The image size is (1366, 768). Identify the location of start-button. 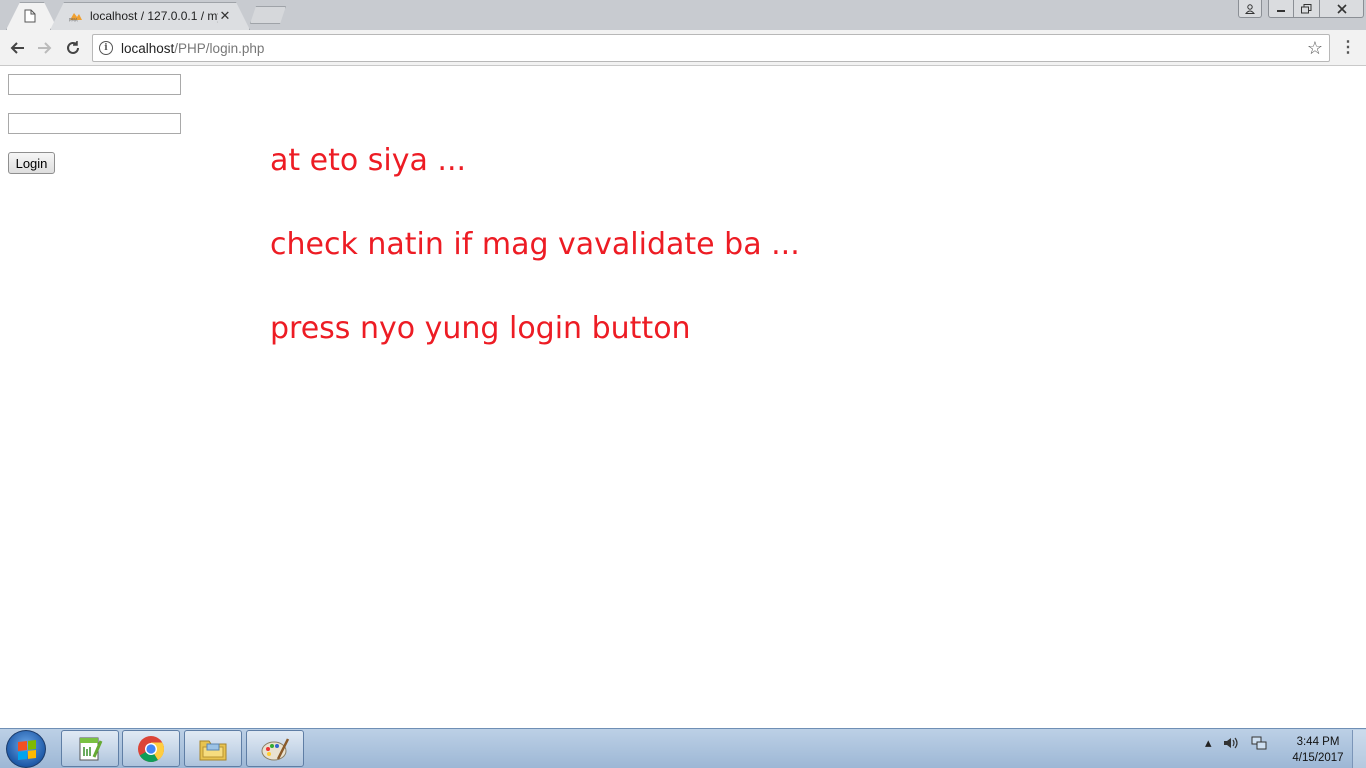
(26, 749).